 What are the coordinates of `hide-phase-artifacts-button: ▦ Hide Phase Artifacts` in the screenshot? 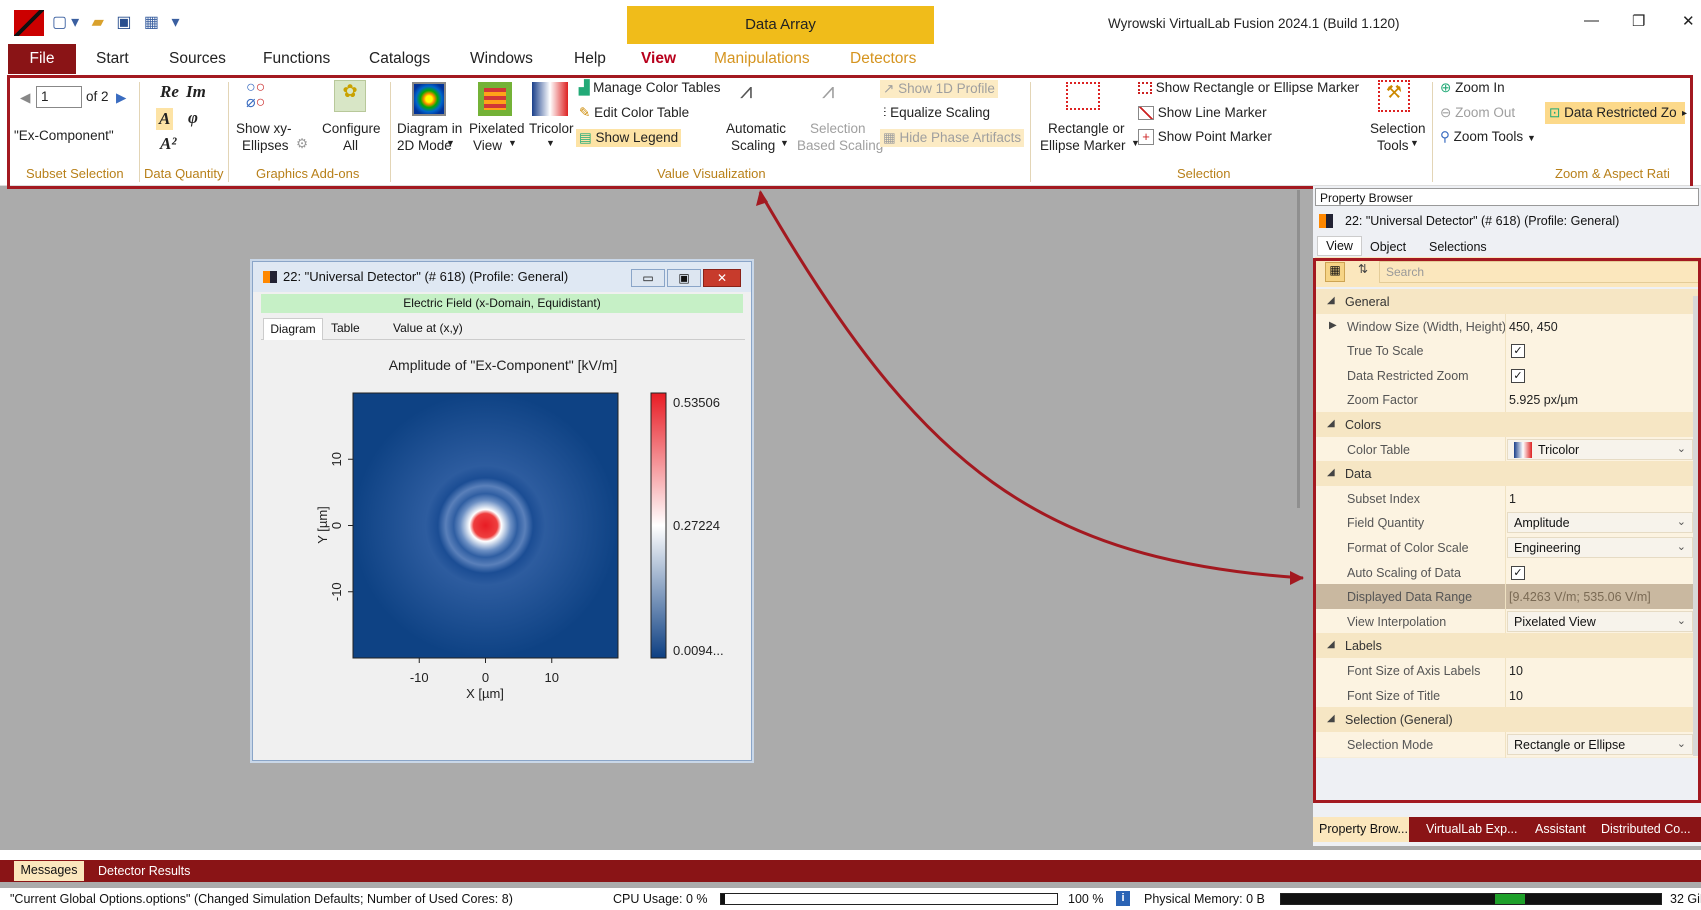 It's located at (952, 138).